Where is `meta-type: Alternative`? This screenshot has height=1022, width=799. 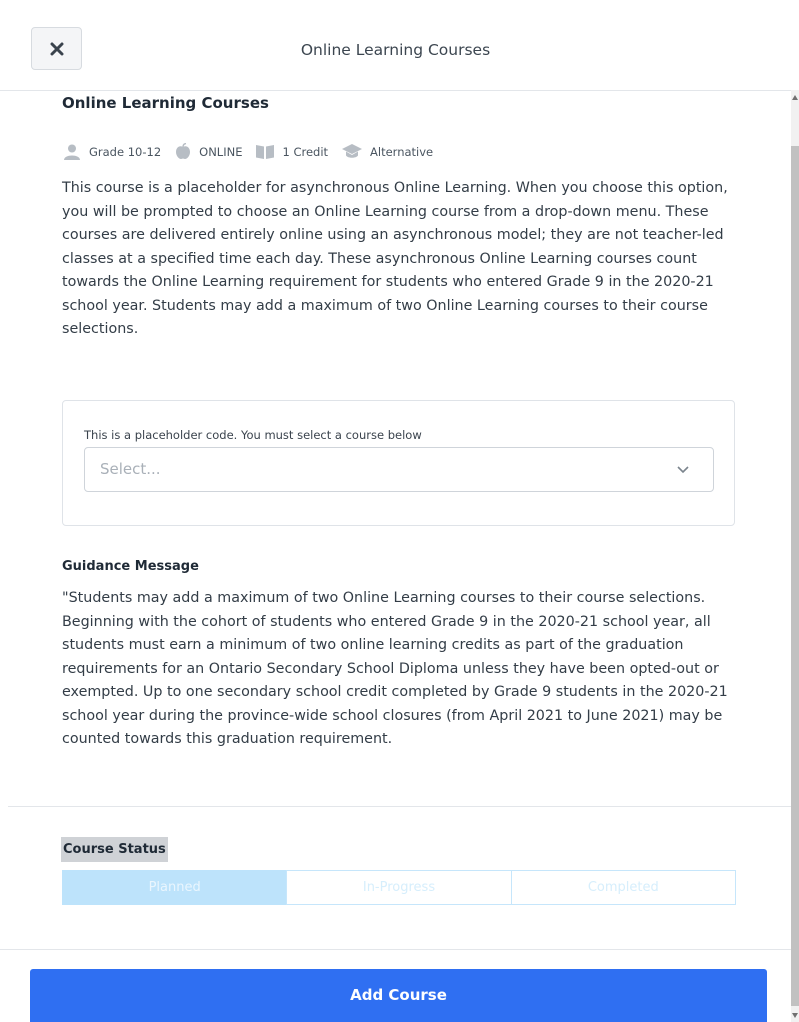
meta-type: Alternative is located at coordinates (387, 151).